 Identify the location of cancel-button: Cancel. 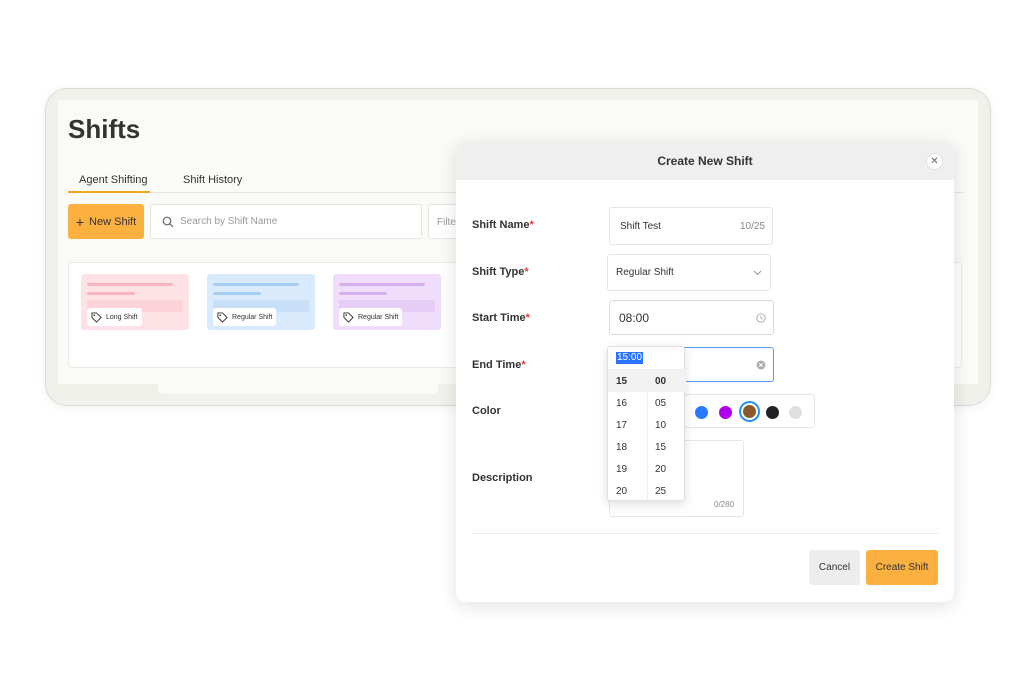
(834, 567).